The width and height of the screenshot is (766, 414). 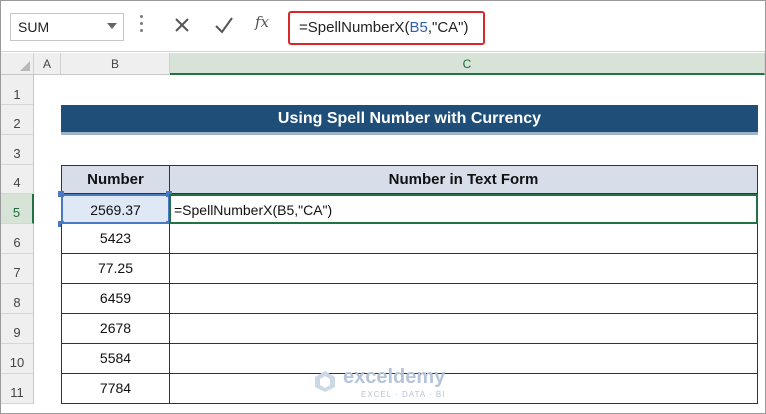 I want to click on cell-b6: 5423, so click(x=115, y=239).